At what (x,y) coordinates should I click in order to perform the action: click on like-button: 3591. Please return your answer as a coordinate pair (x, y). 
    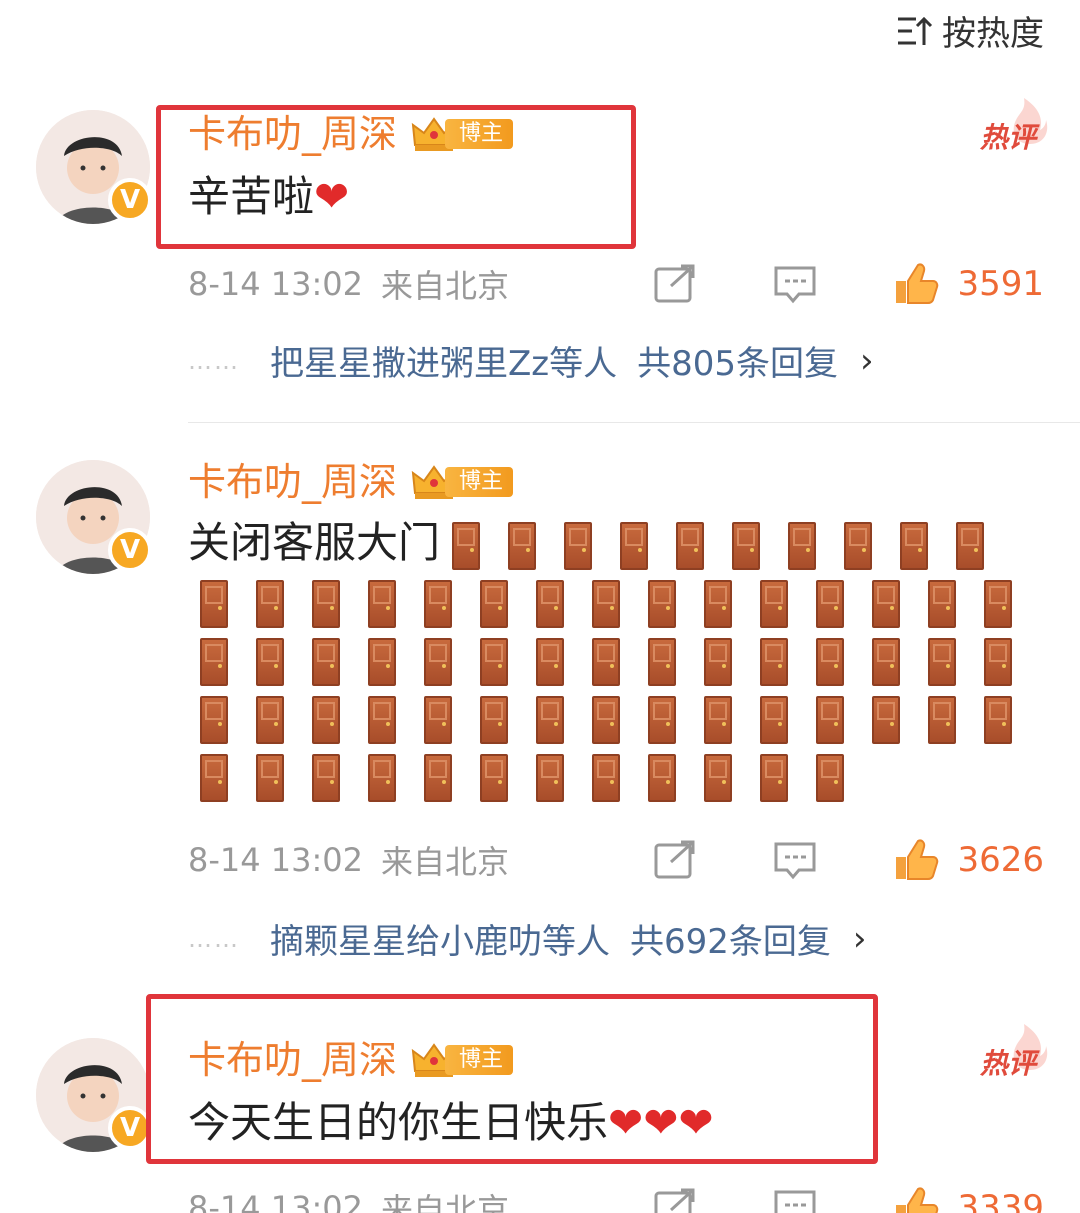
    Looking at the image, I should click on (968, 284).